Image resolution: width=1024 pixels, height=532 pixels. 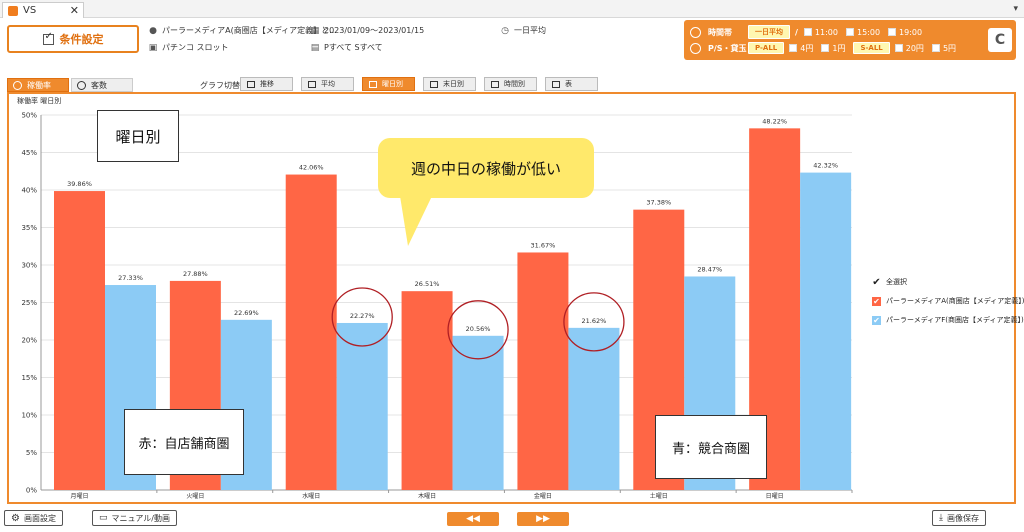 What do you see at coordinates (13, 10) in the screenshot?
I see `app-logo-icon` at bounding box center [13, 10].